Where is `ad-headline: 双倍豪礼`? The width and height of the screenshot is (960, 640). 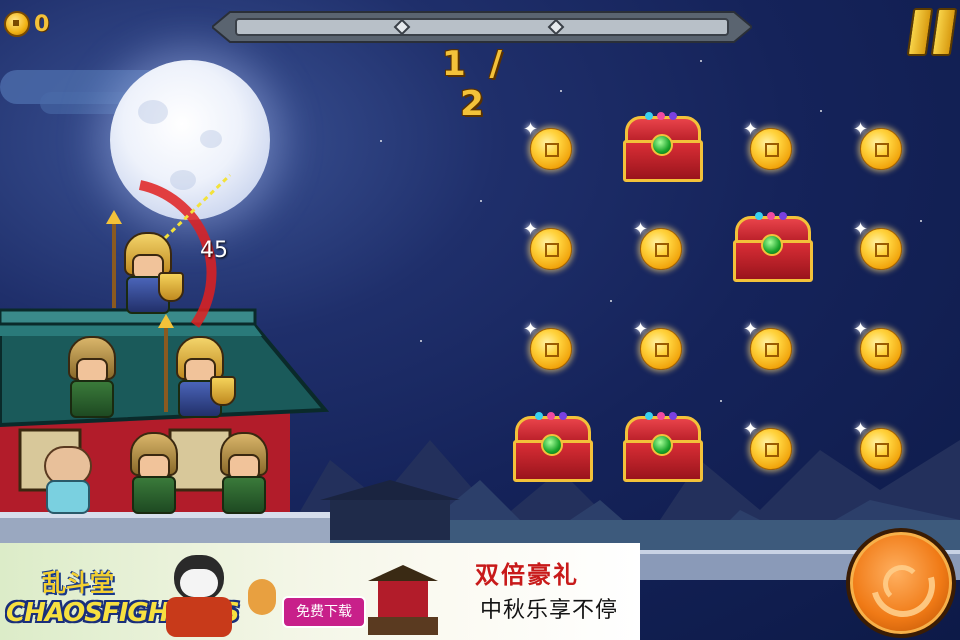 ad-headline: 双倍豪礼 is located at coordinates (527, 574).